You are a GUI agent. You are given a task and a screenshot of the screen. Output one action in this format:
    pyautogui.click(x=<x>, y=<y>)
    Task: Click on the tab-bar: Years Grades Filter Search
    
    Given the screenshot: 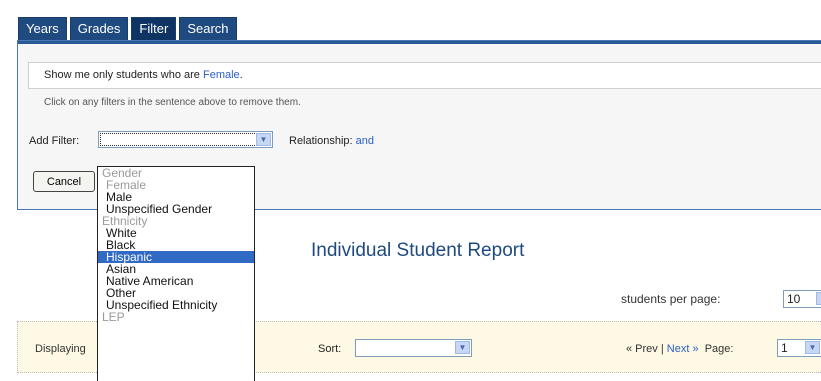 What is the action you would take?
    pyautogui.click(x=127, y=28)
    